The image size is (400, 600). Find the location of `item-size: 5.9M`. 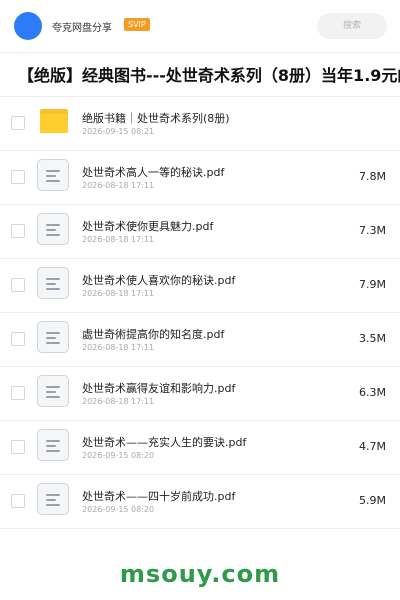

item-size: 5.9M is located at coordinates (372, 500).